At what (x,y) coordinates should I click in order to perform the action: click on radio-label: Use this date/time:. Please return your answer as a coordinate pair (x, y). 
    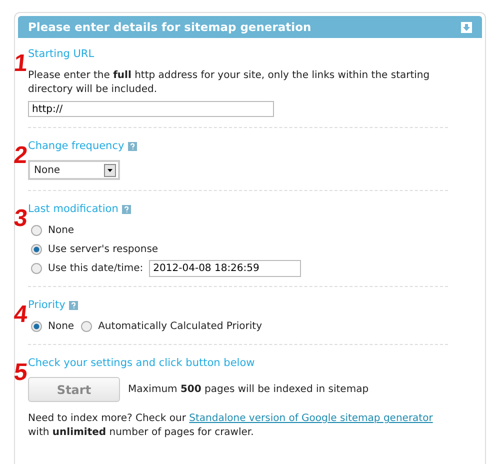
    Looking at the image, I should click on (96, 268).